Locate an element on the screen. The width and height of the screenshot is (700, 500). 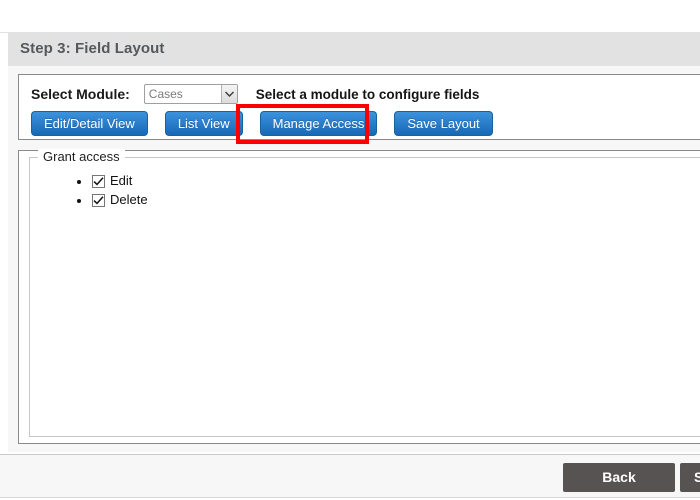
list-item: Edit is located at coordinates (396, 181).